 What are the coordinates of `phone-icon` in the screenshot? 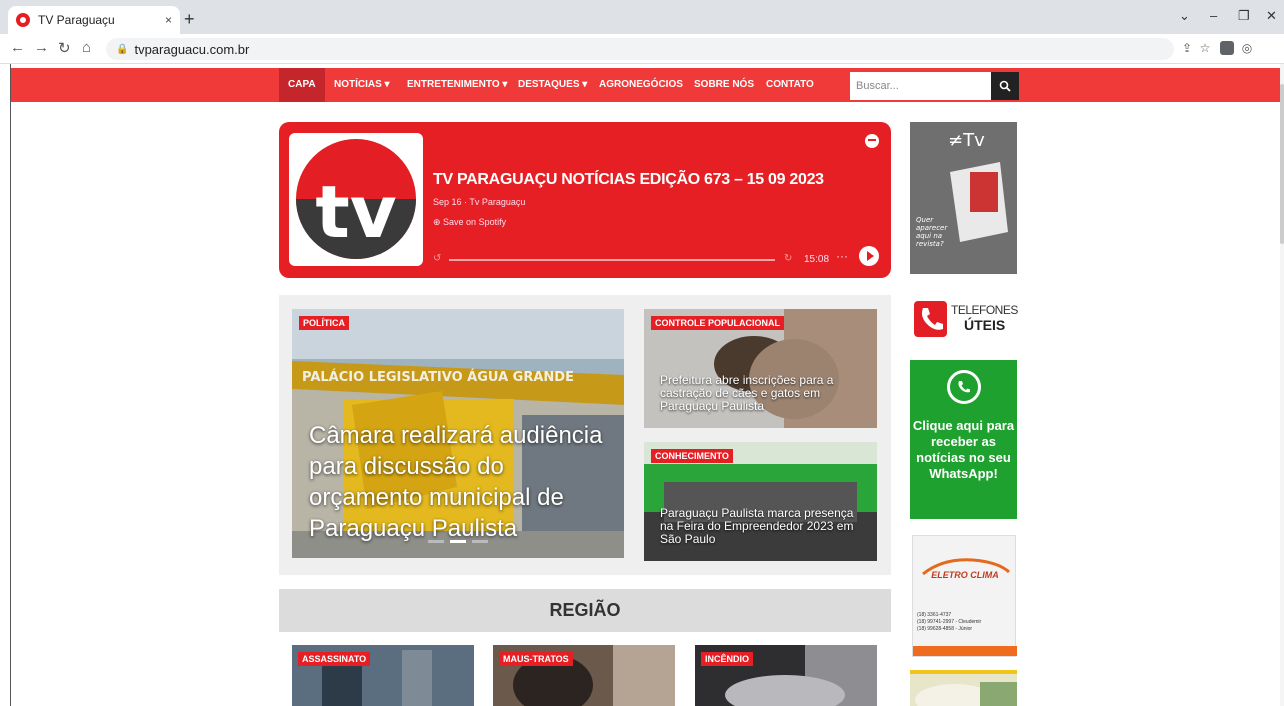 It's located at (930, 319).